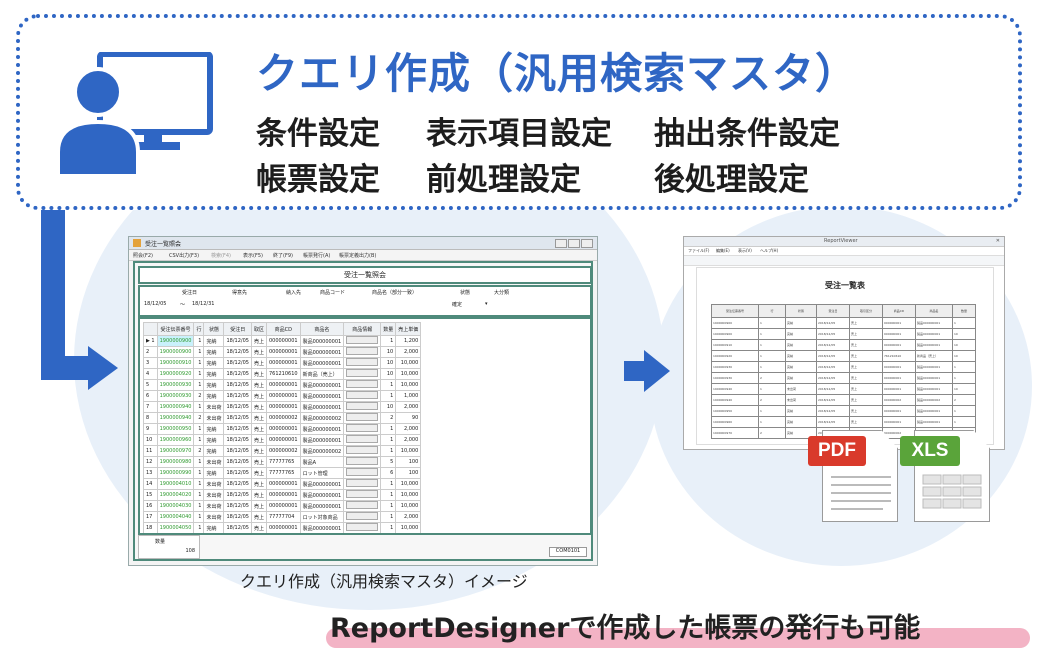 The height and width of the screenshot is (660, 1040). What do you see at coordinates (486, 304) in the screenshot?
I see `chevron-down-icon: ▾` at bounding box center [486, 304].